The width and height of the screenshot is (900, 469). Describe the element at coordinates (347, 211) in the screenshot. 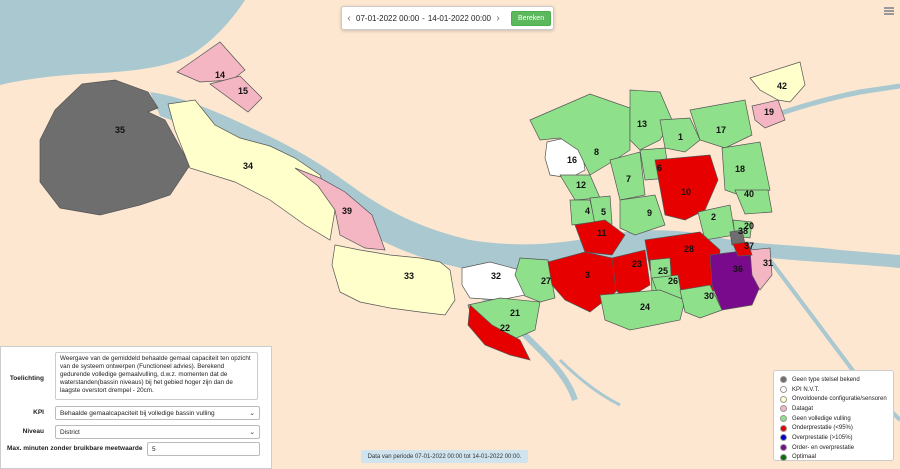

I see `district-label: 39` at that location.